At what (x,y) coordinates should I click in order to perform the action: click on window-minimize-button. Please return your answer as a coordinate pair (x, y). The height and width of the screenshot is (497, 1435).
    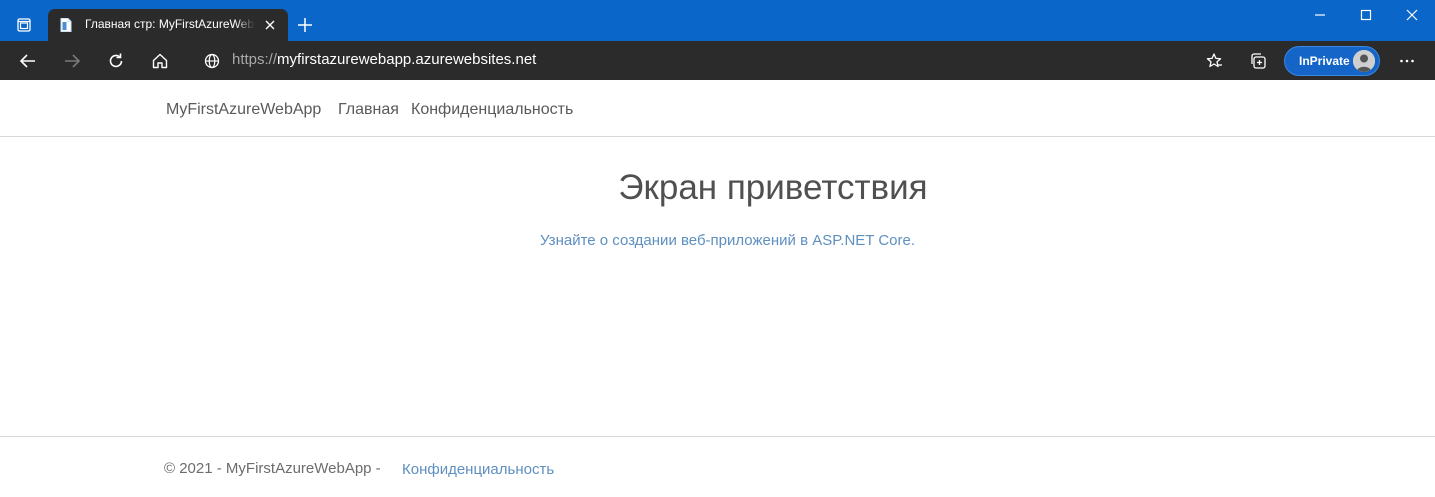
    Looking at the image, I should click on (1320, 15).